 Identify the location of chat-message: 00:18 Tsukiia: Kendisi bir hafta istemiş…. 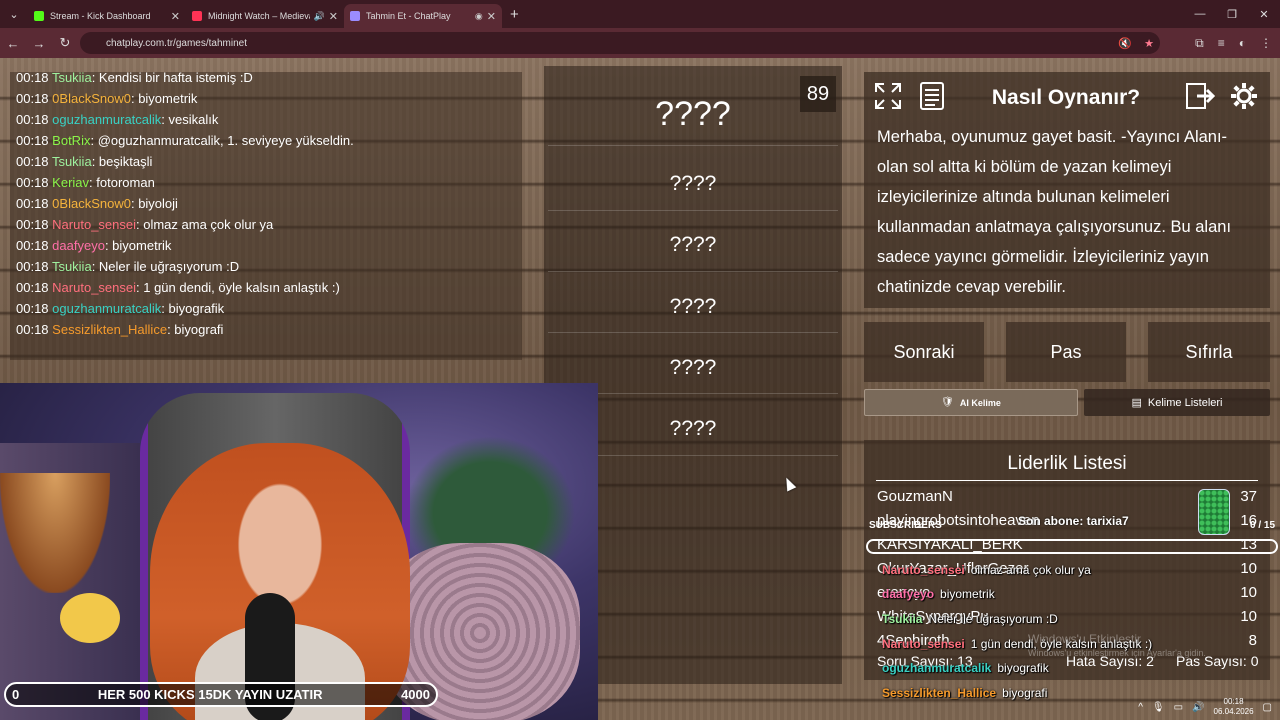
(134, 77).